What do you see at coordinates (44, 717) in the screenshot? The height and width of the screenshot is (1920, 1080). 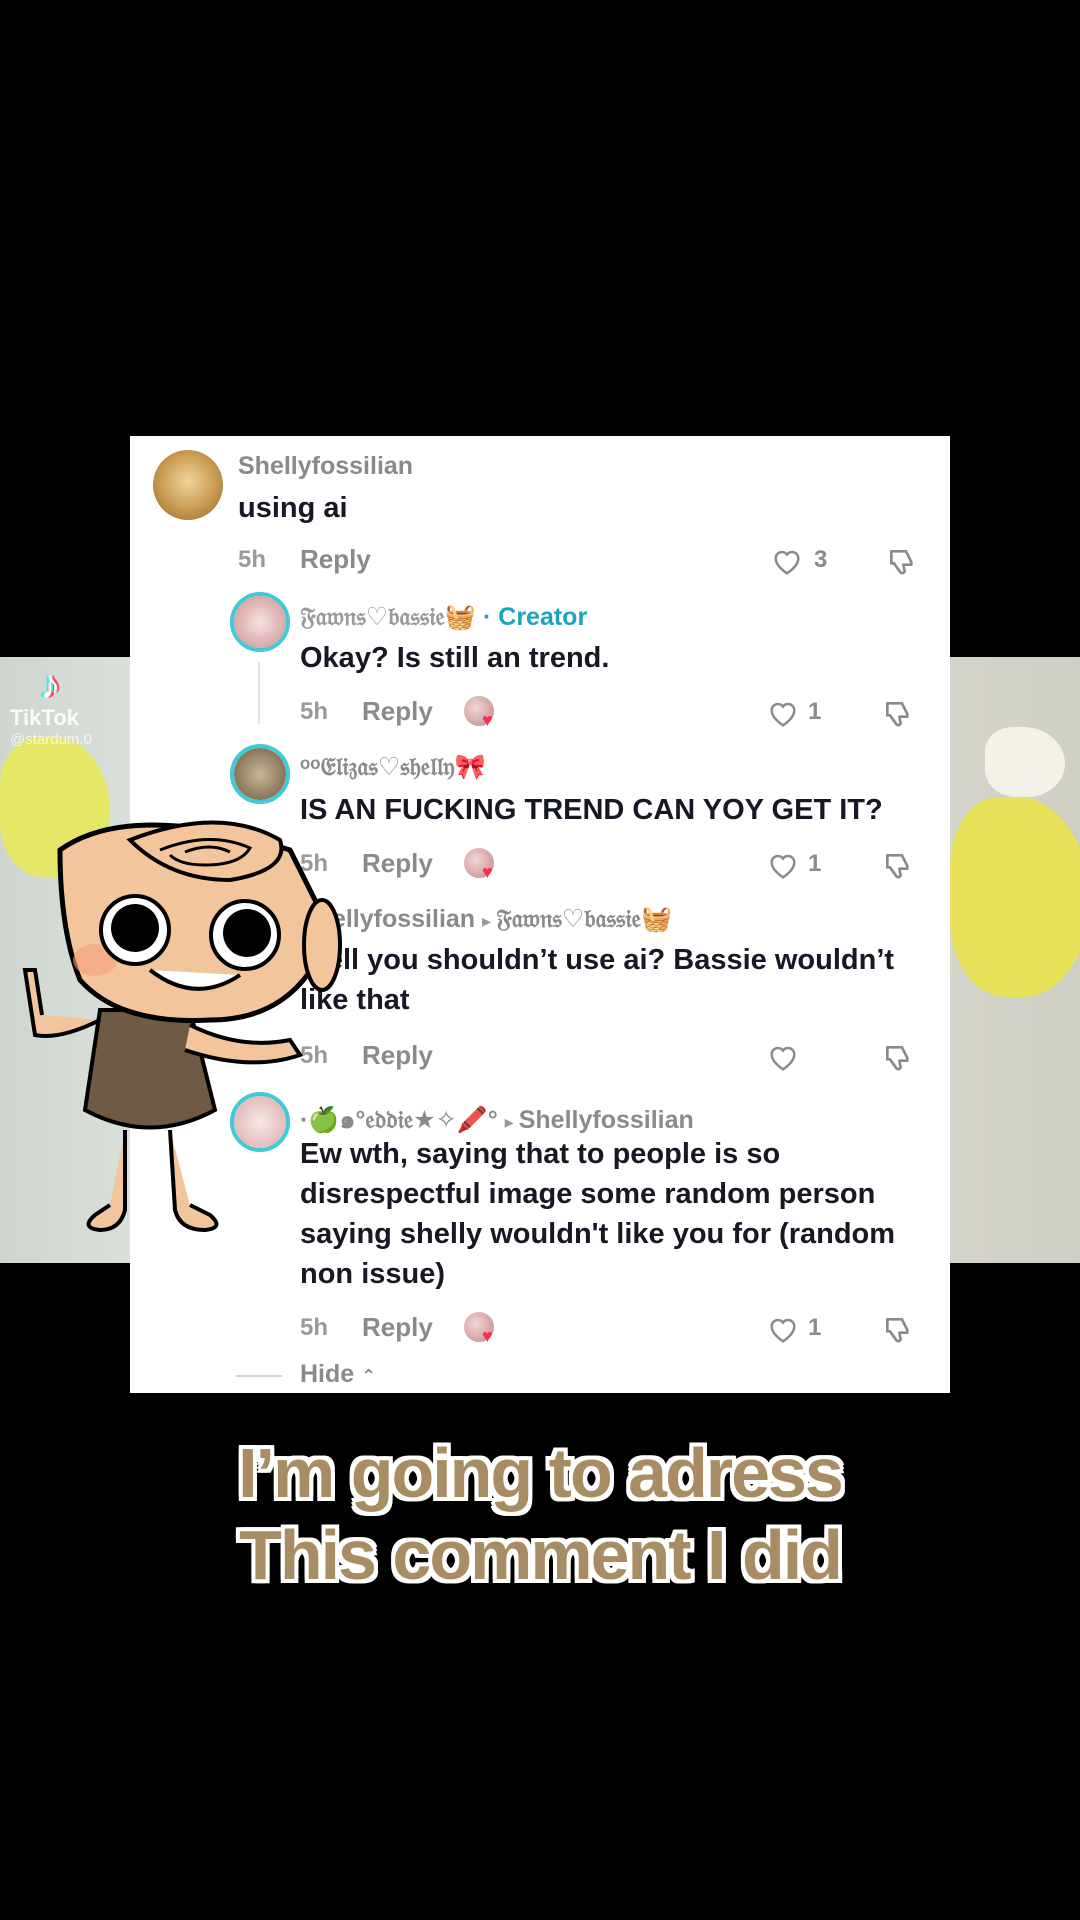 I see `tiktok-app-name: TikTok` at bounding box center [44, 717].